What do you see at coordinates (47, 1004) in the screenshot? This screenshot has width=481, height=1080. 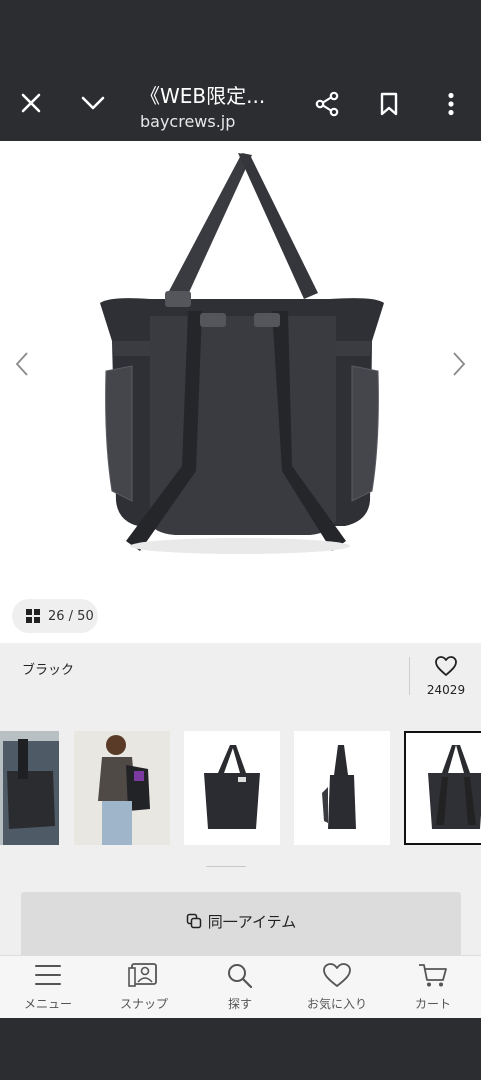 I see `nav-menu-label: メニュー` at bounding box center [47, 1004].